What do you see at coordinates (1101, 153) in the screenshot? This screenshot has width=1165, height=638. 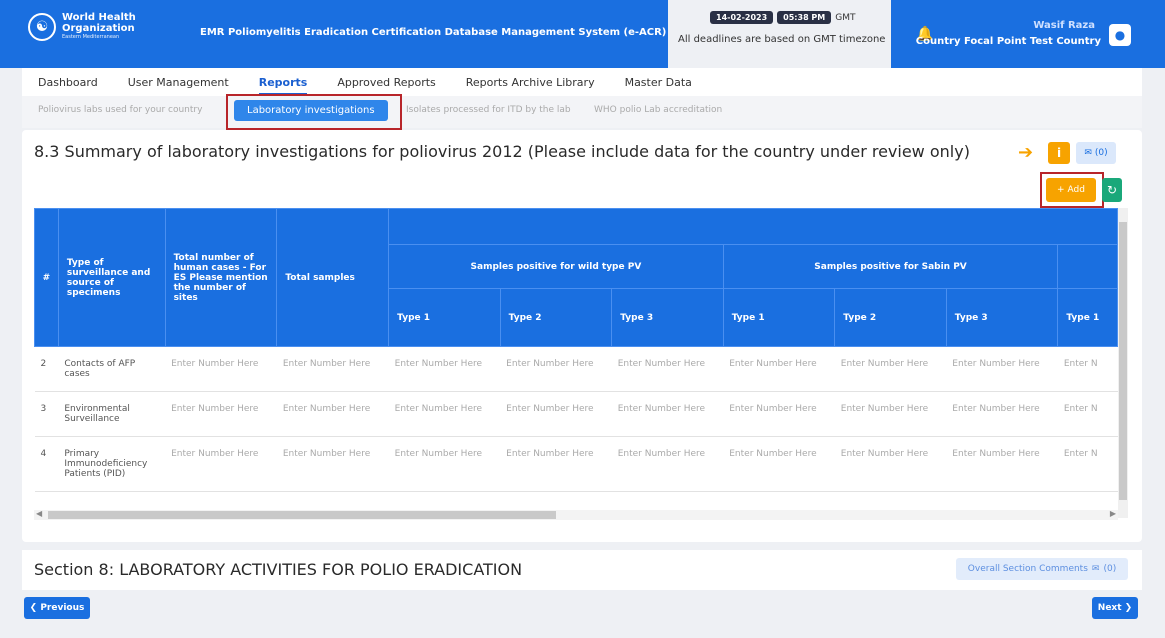 I see `comment-count: (0)` at bounding box center [1101, 153].